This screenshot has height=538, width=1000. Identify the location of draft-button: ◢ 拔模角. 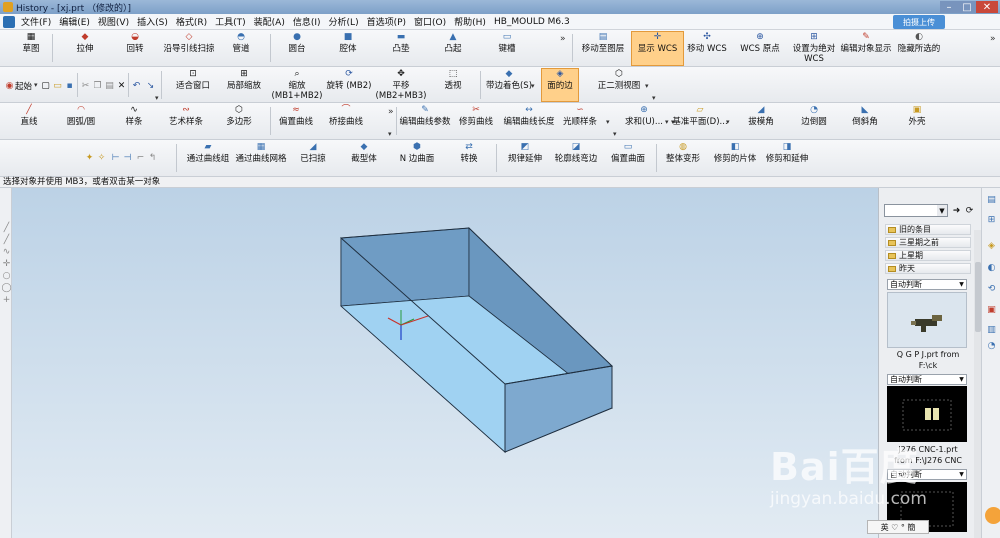
(761, 121).